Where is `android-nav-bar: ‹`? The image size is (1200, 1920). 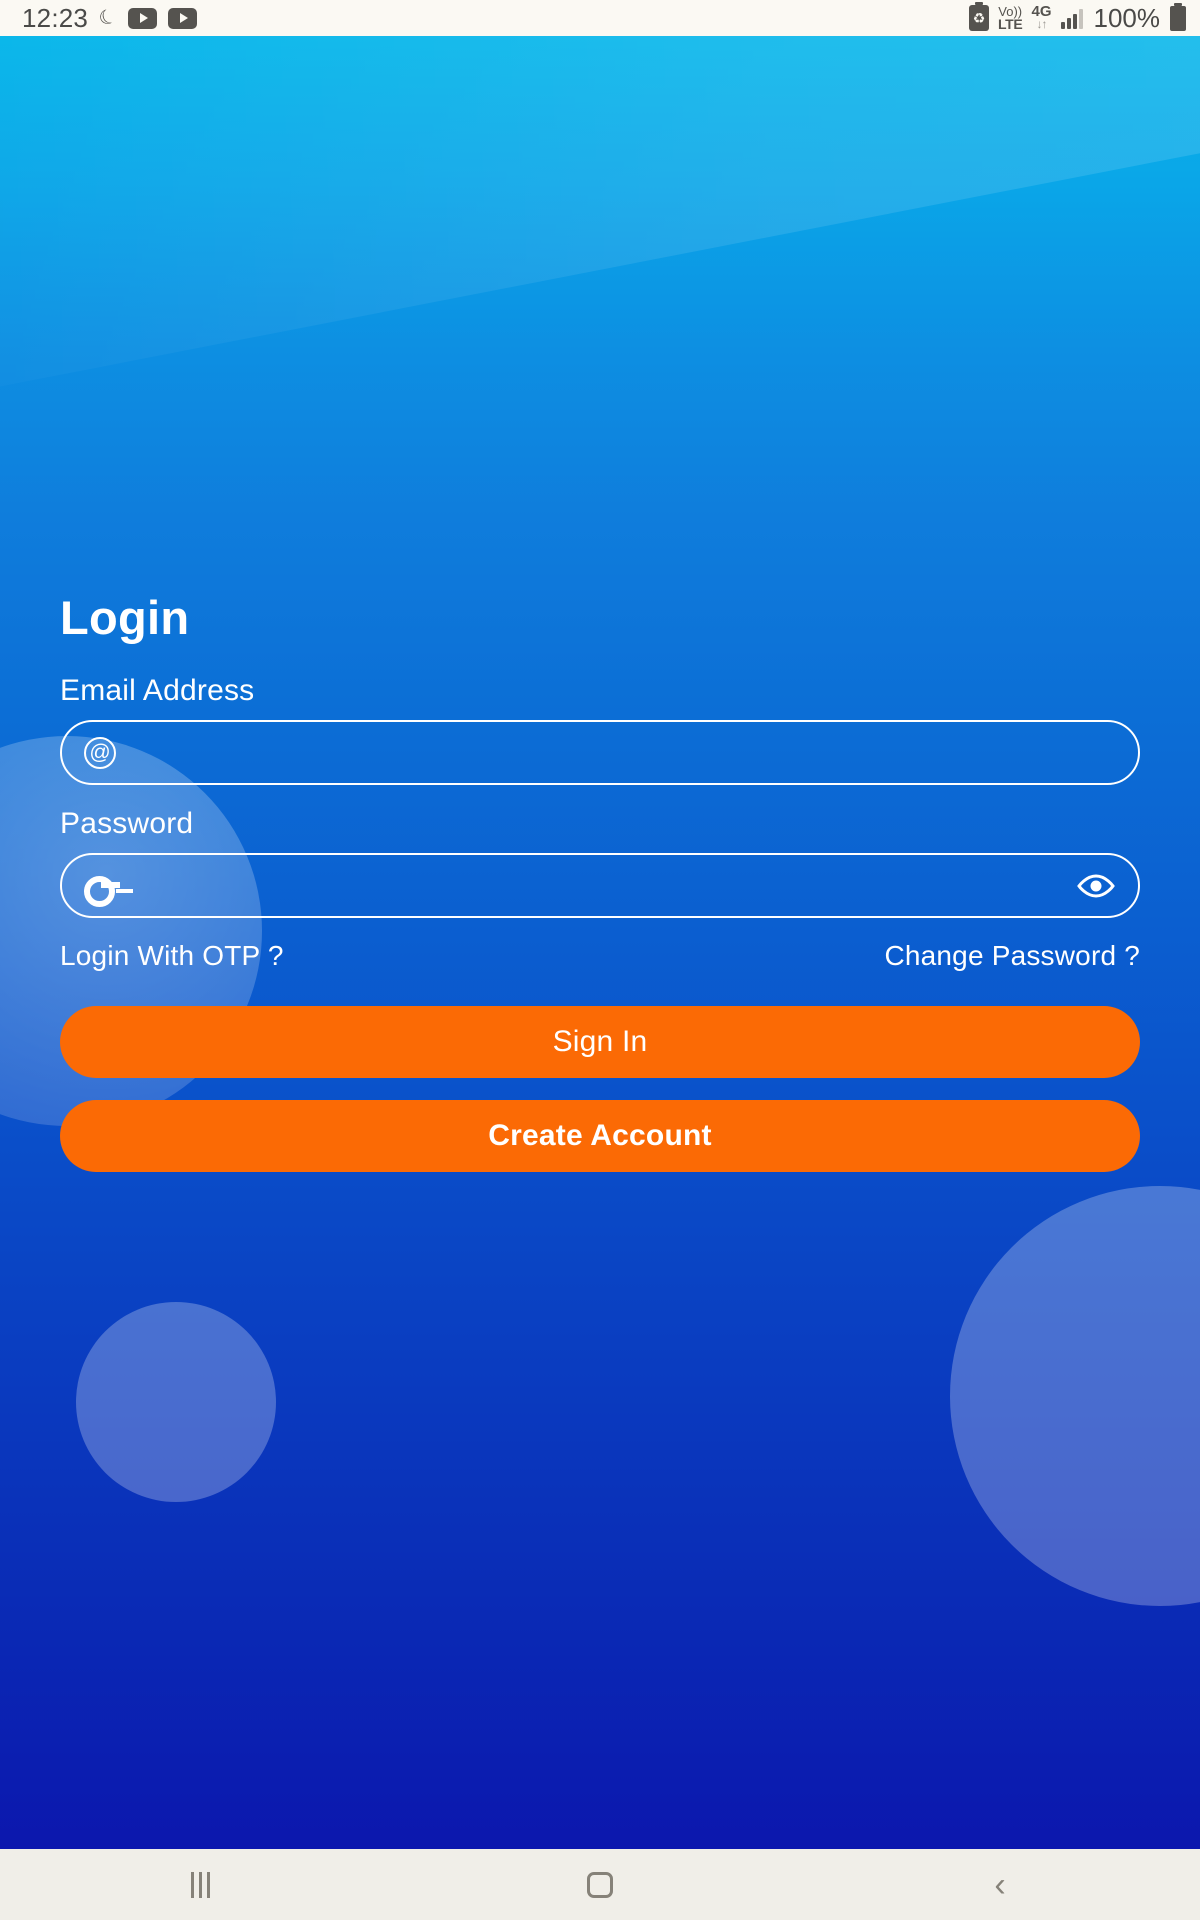 android-nav-bar: ‹ is located at coordinates (600, 1884).